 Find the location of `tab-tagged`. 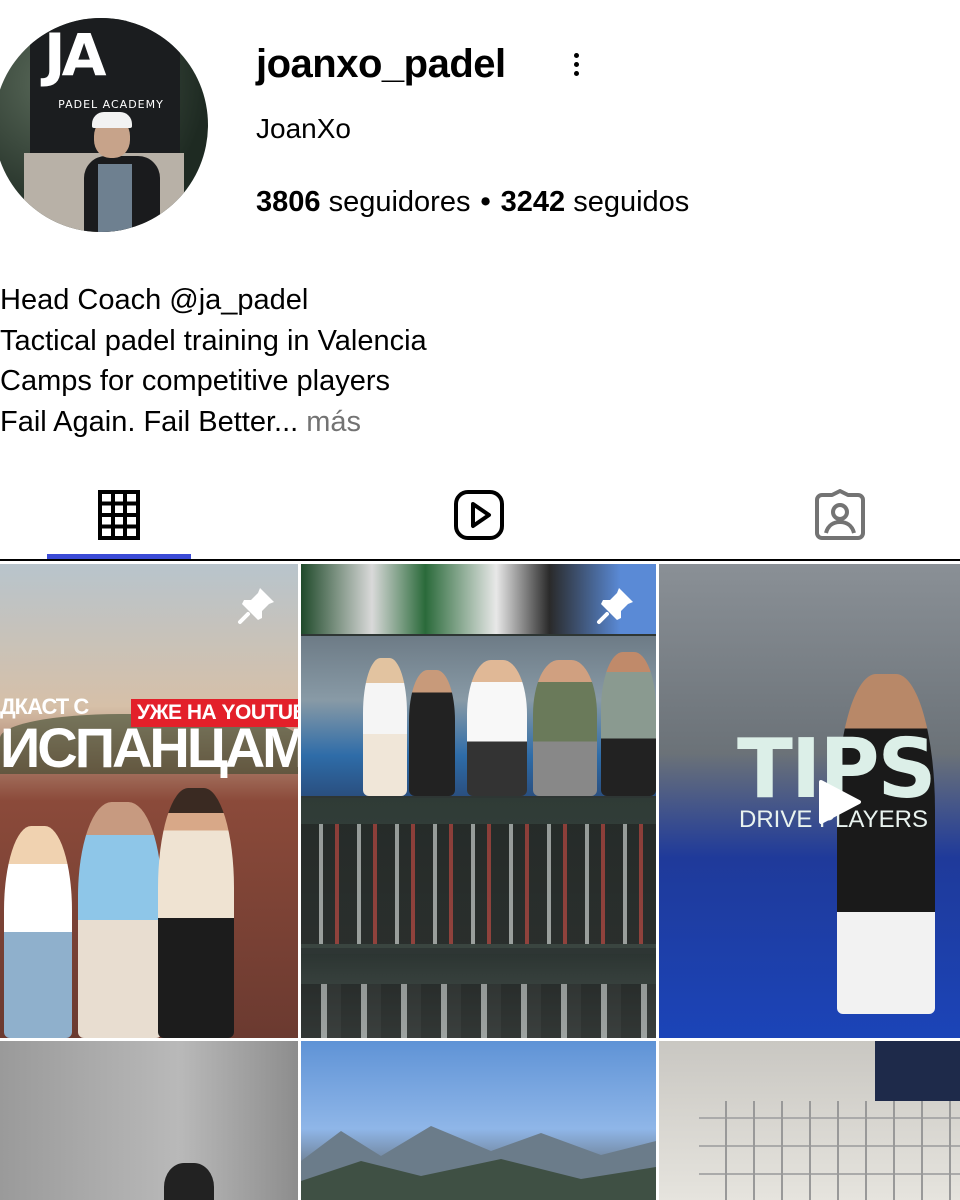

tab-tagged is located at coordinates (840, 515).